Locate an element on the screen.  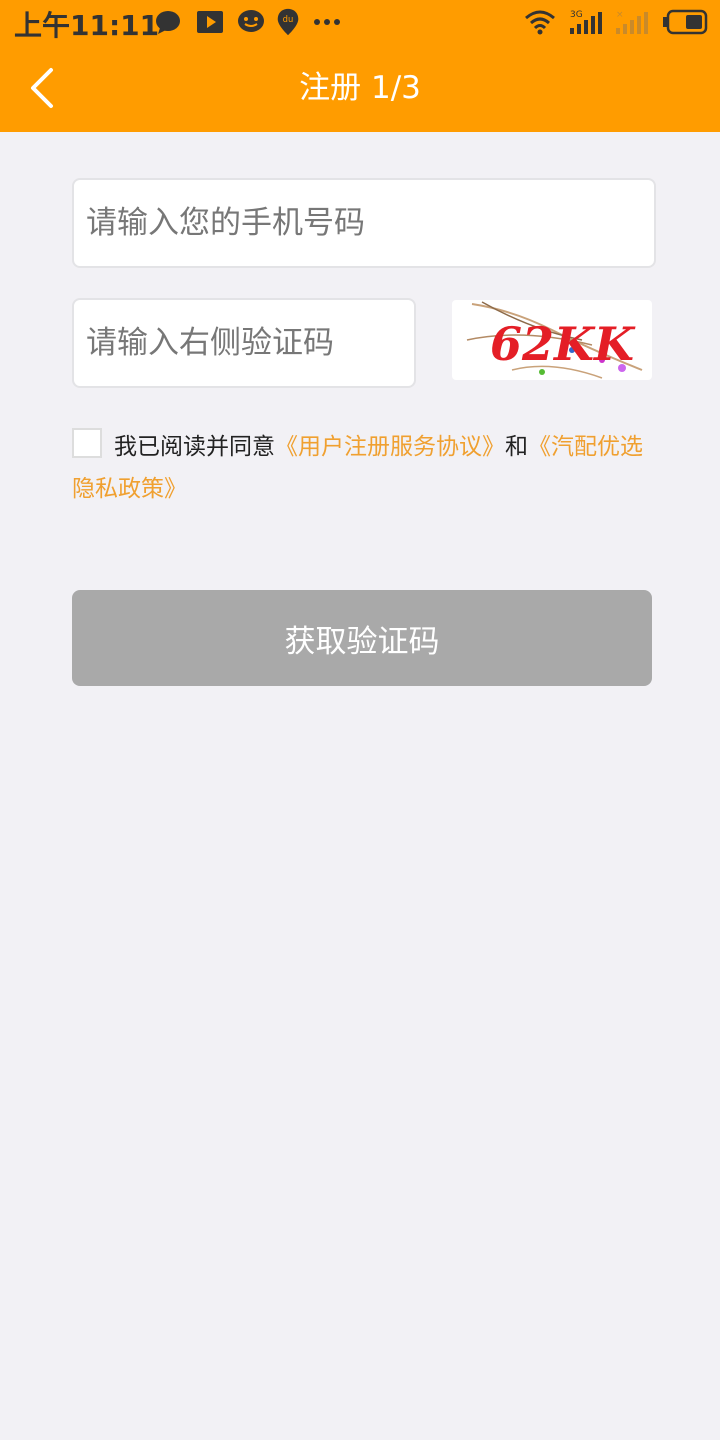
app-header: 上午11:11 du 3G × 注册 1/3 is located at coordinates (360, 66).